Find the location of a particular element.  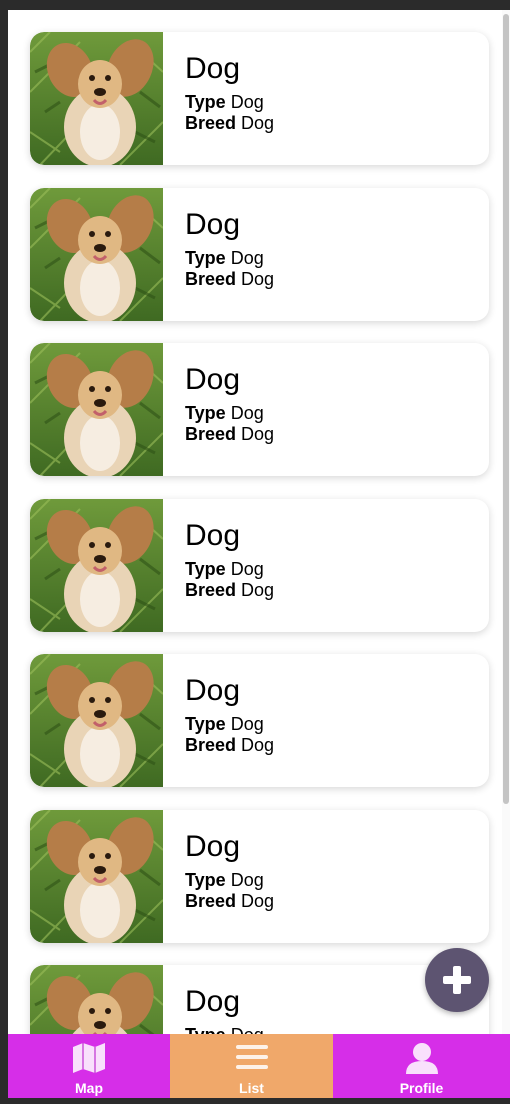

tab-list: List is located at coordinates (251, 1066).